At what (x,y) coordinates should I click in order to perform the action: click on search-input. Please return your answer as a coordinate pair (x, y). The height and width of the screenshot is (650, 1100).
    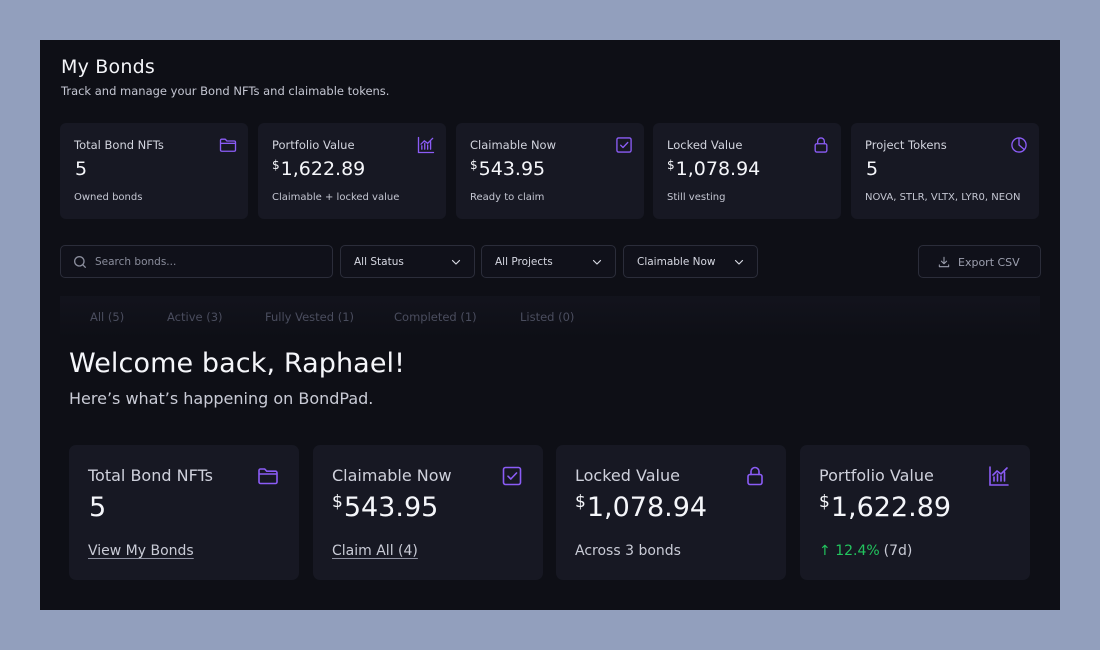
    Looking at the image, I should click on (210, 261).